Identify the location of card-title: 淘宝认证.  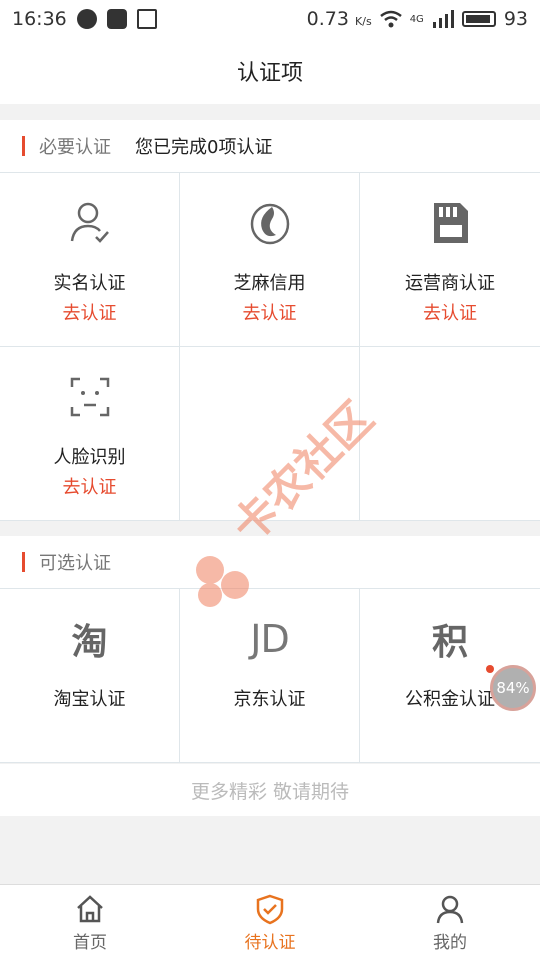
(89, 699).